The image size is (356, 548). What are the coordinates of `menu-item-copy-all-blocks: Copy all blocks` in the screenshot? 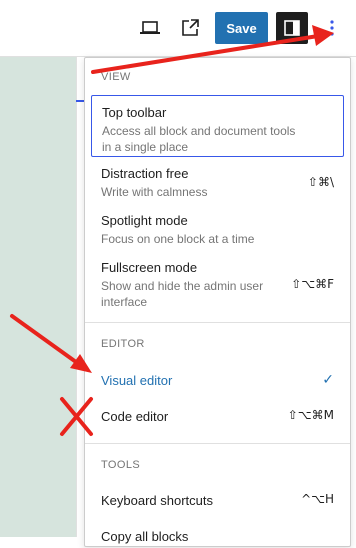 It's located at (217, 538).